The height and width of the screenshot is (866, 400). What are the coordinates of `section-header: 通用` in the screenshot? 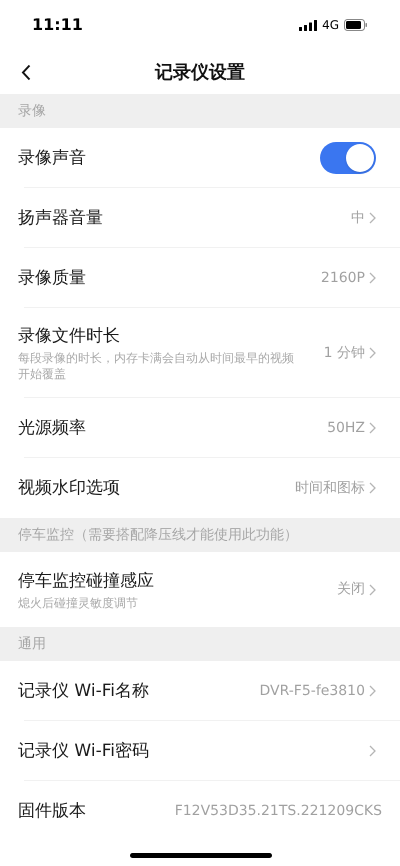 It's located at (200, 644).